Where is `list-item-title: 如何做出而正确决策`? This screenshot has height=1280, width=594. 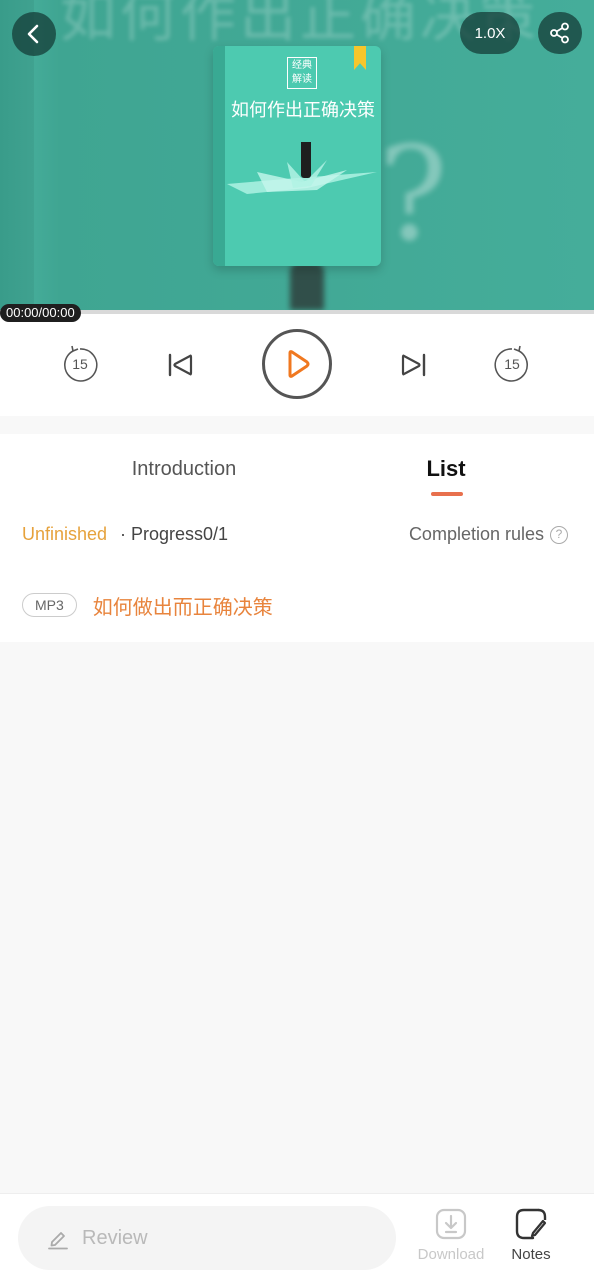 list-item-title: 如何做出而正确决策 is located at coordinates (182, 607).